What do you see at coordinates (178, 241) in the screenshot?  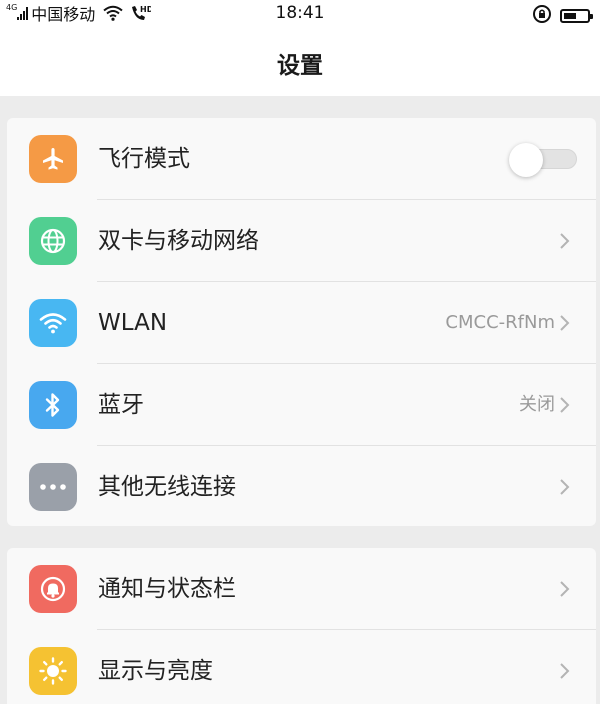 I see `settings-item-label: 双卡与移动网络` at bounding box center [178, 241].